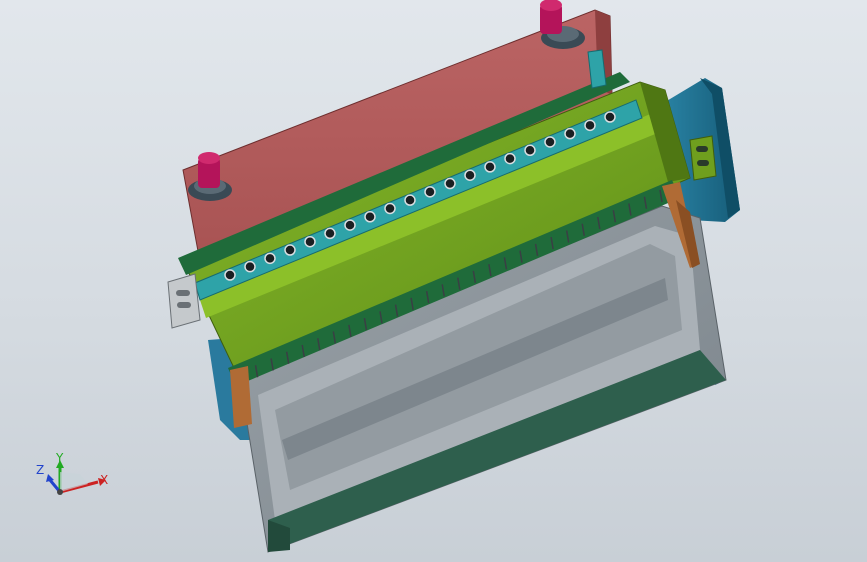 The height and width of the screenshot is (562, 867). What do you see at coordinates (104, 480) in the screenshot?
I see `x-axis-label: X` at bounding box center [104, 480].